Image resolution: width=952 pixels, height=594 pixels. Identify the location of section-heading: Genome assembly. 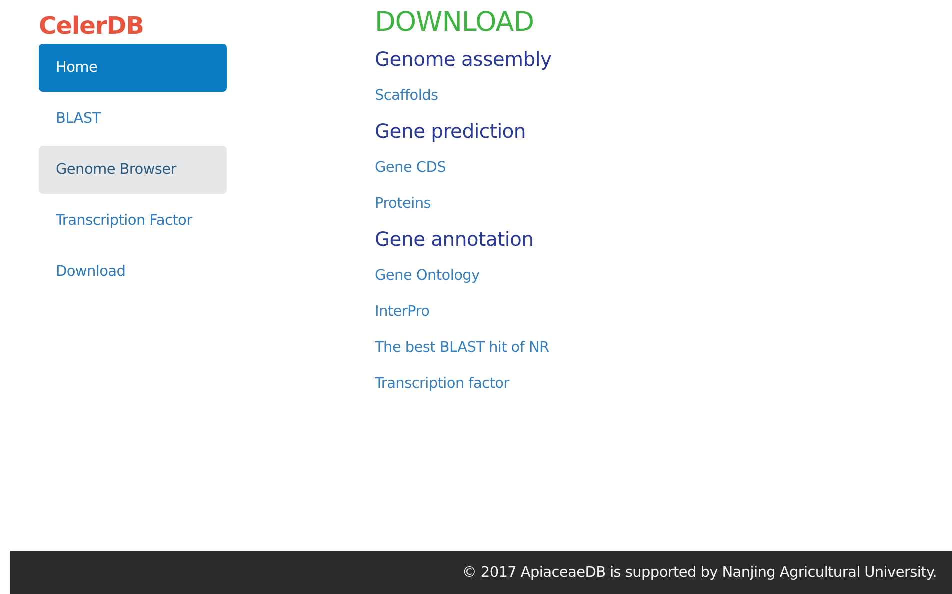
(463, 60).